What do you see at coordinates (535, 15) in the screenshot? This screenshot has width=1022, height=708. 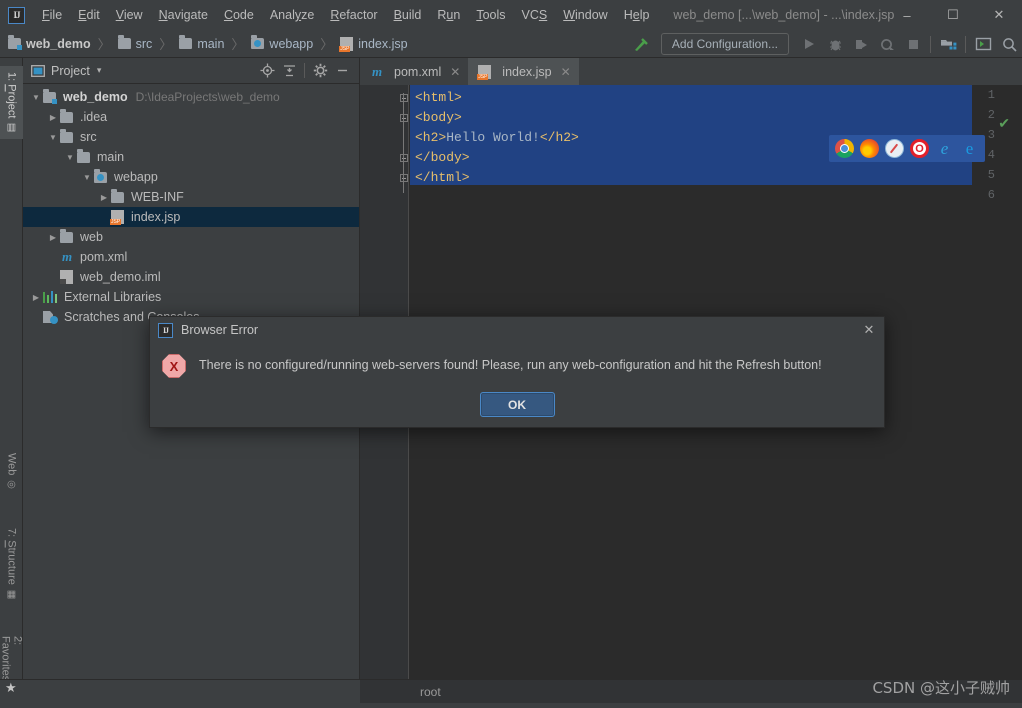 I see `menu-item-vcs: VCS` at bounding box center [535, 15].